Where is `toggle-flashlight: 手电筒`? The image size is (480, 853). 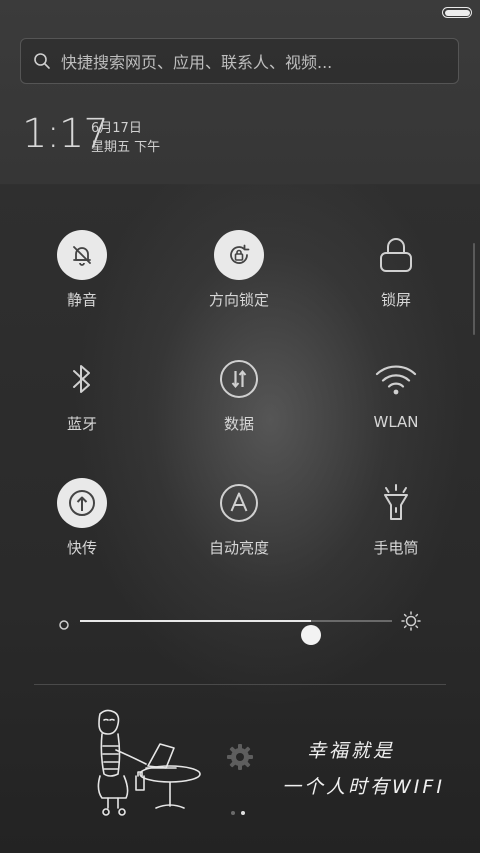
toggle-flashlight: 手电筒 is located at coordinates (396, 518).